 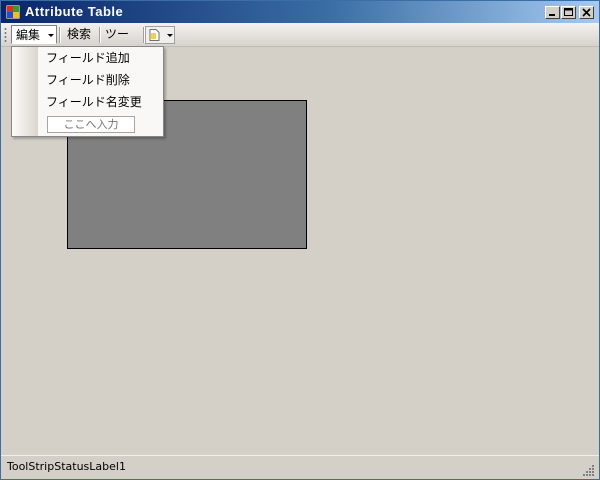 What do you see at coordinates (589, 470) in the screenshot?
I see `resize-grip-icon` at bounding box center [589, 470].